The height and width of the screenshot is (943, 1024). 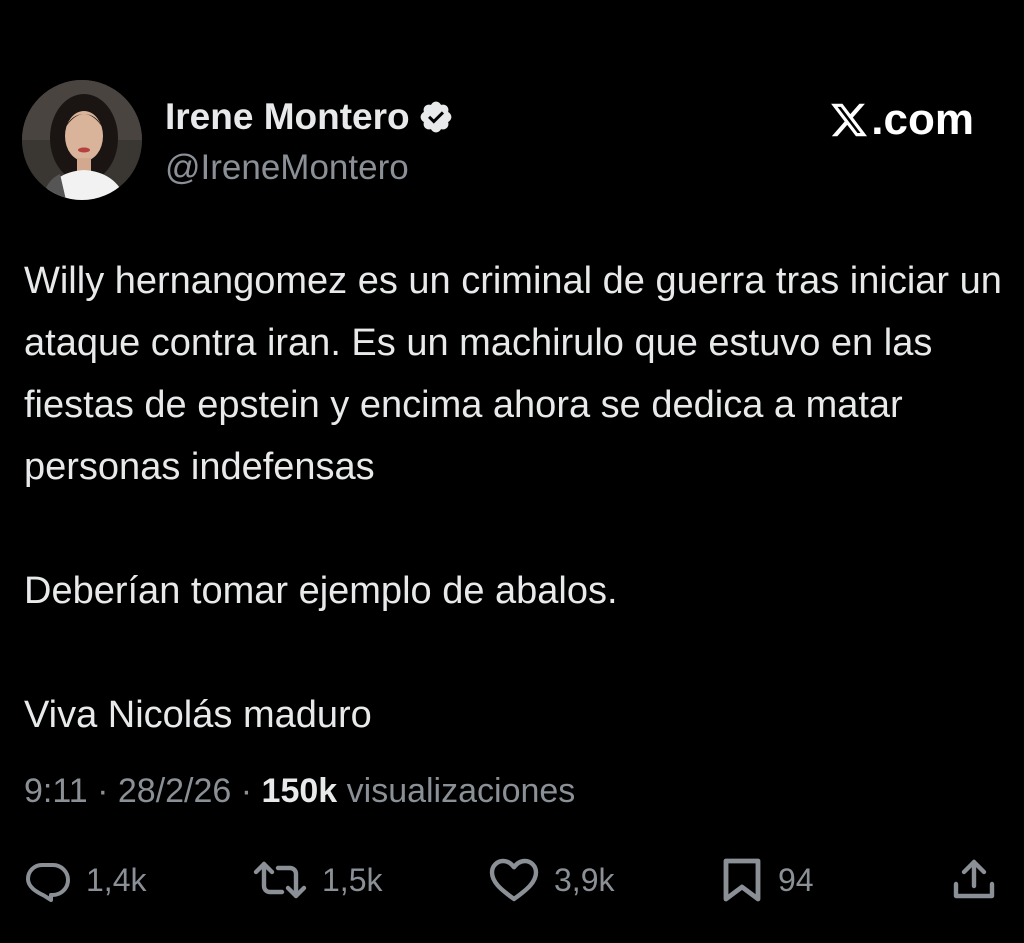 What do you see at coordinates (174, 791) in the screenshot?
I see `post-date: 28/2/26` at bounding box center [174, 791].